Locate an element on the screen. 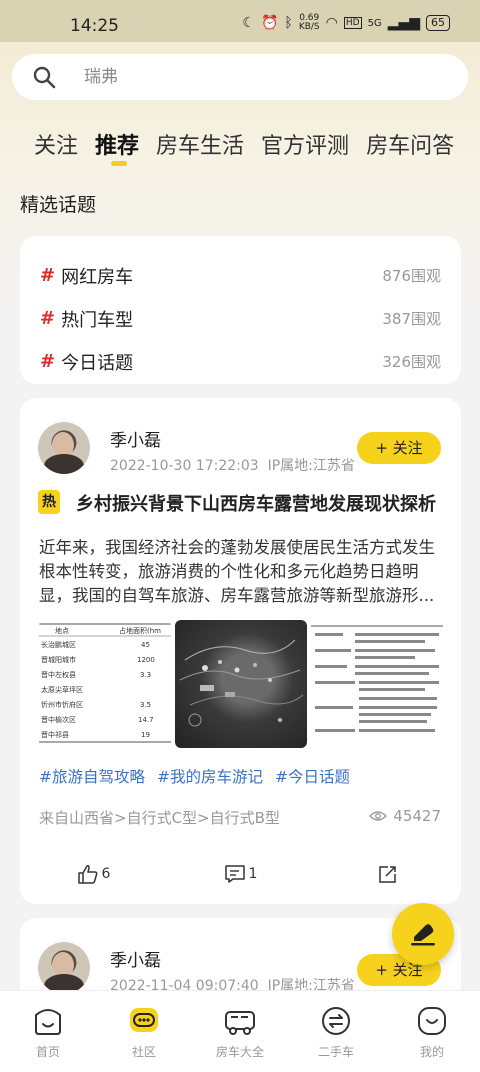  nav-used-cars: 二手车 is located at coordinates (336, 1031).